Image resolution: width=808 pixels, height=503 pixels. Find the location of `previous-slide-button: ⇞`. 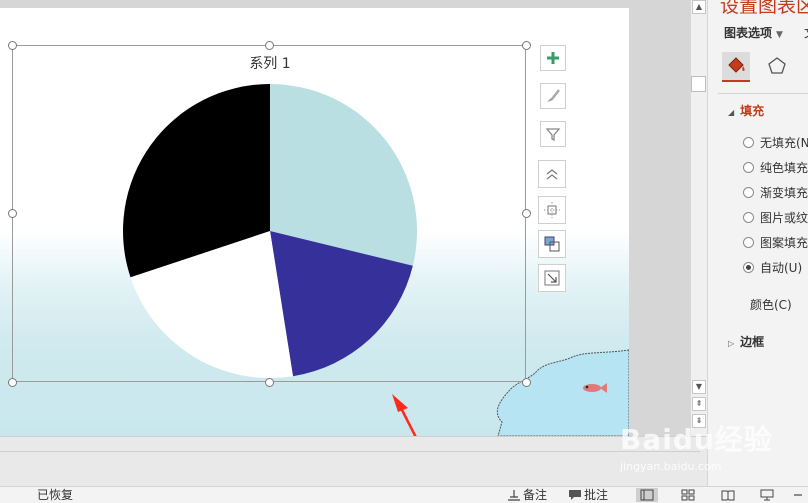

previous-slide-button: ⇞ is located at coordinates (699, 404).